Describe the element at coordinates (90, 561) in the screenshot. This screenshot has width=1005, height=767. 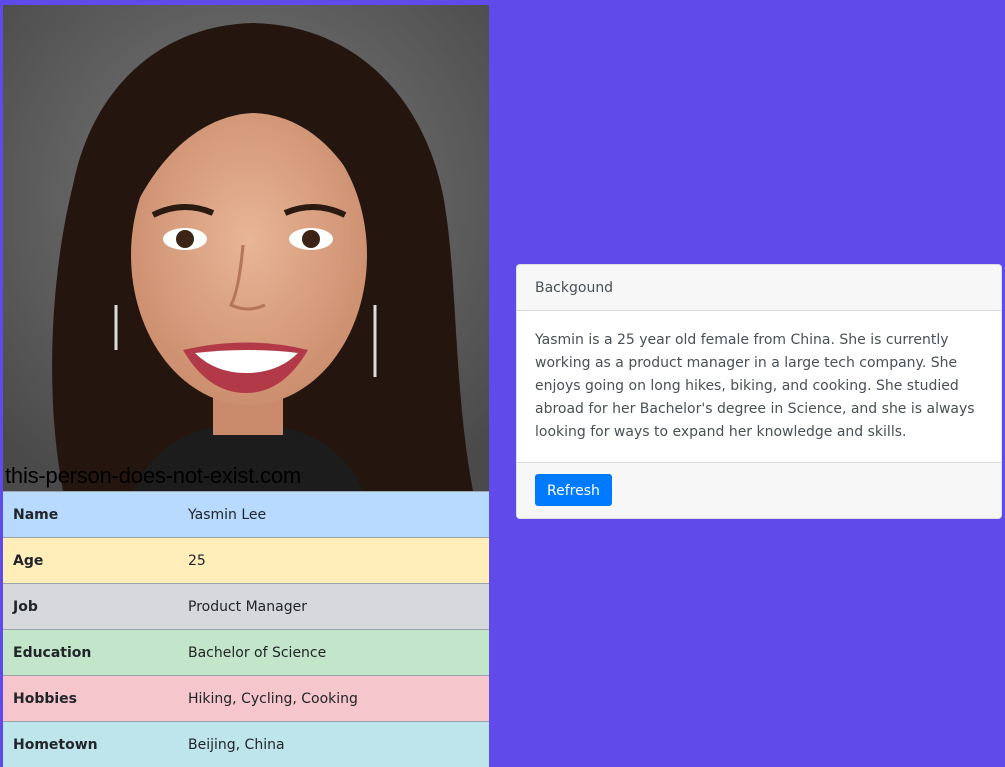
I see `age-label: Age` at that location.